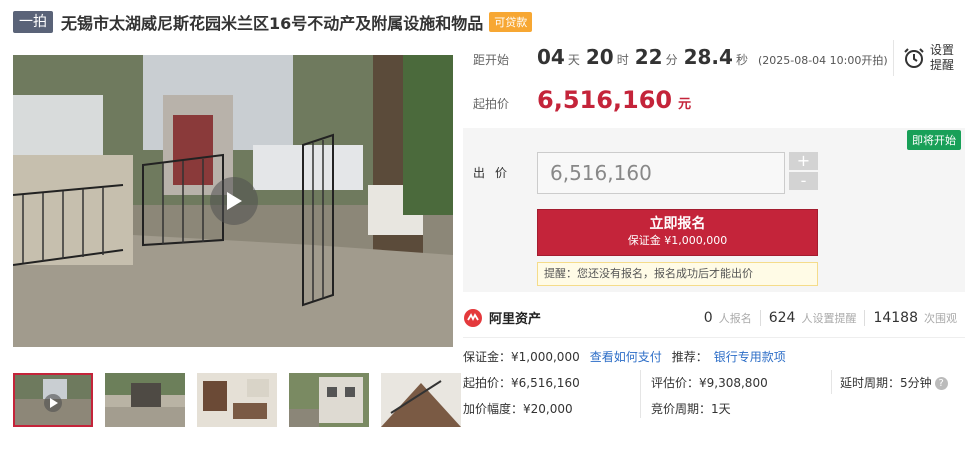  Describe the element at coordinates (895, 317) in the screenshot. I see `stat-number: 14188` at that location.